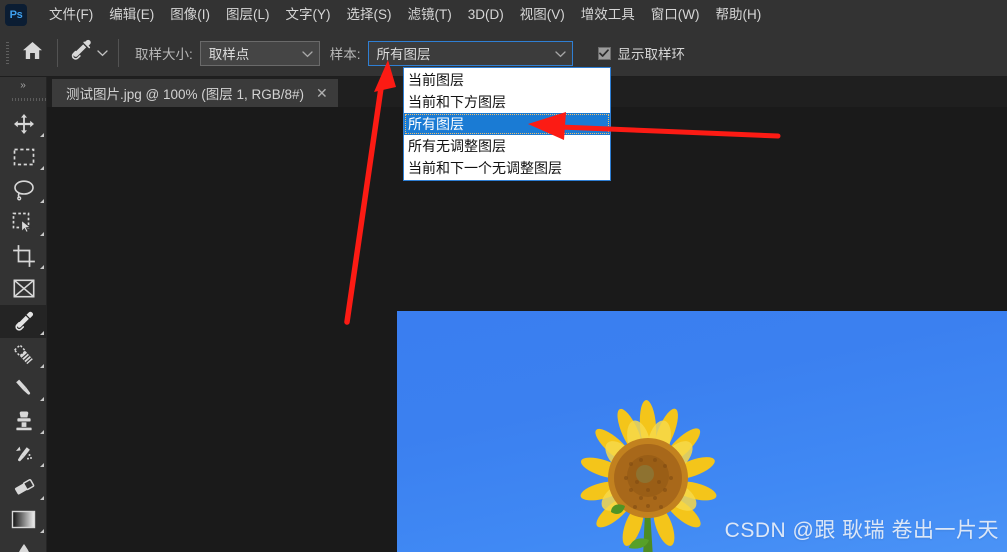  Describe the element at coordinates (322, 93) in the screenshot. I see `close-icon: ✕` at that location.